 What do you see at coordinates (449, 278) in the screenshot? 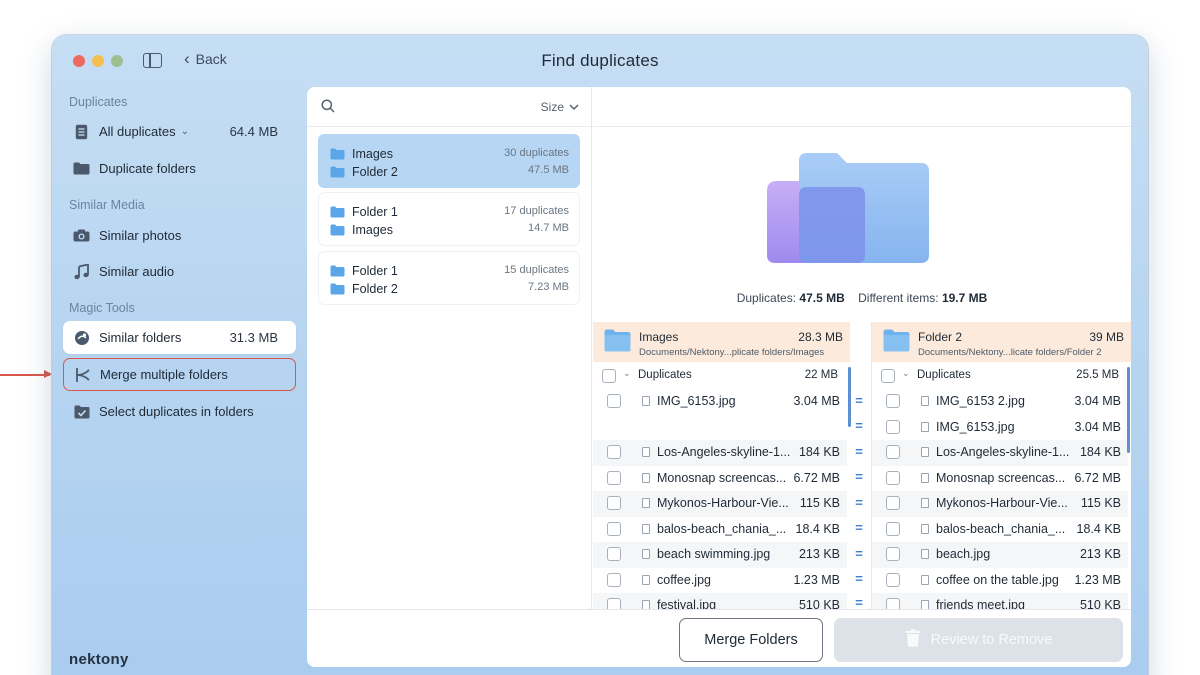
I see `folder-pair-item: Folder 1 Folder 2 15 duplicates 7.23 MB` at bounding box center [449, 278].